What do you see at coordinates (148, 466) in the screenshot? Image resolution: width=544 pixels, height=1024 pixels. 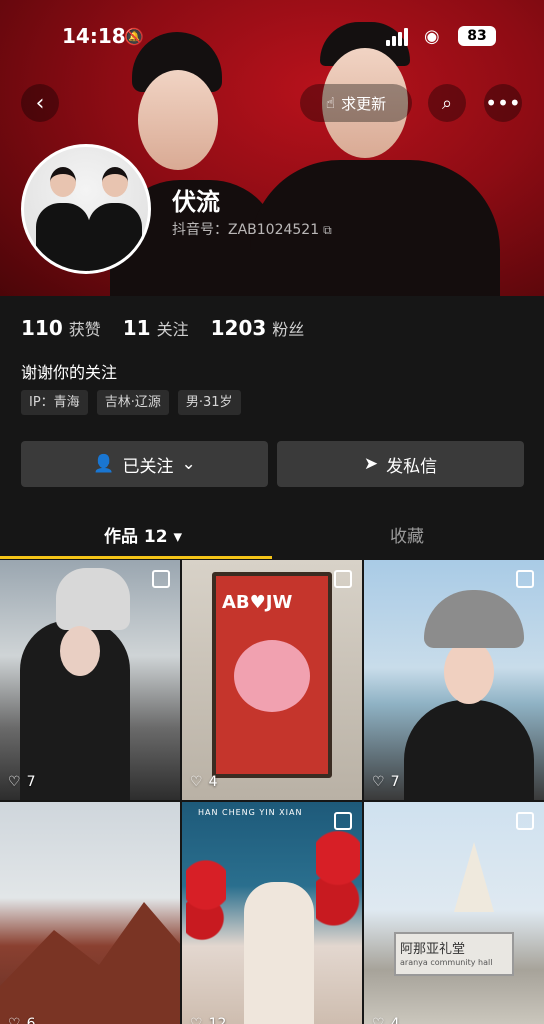 I see `followed-label: 已关注` at bounding box center [148, 466].